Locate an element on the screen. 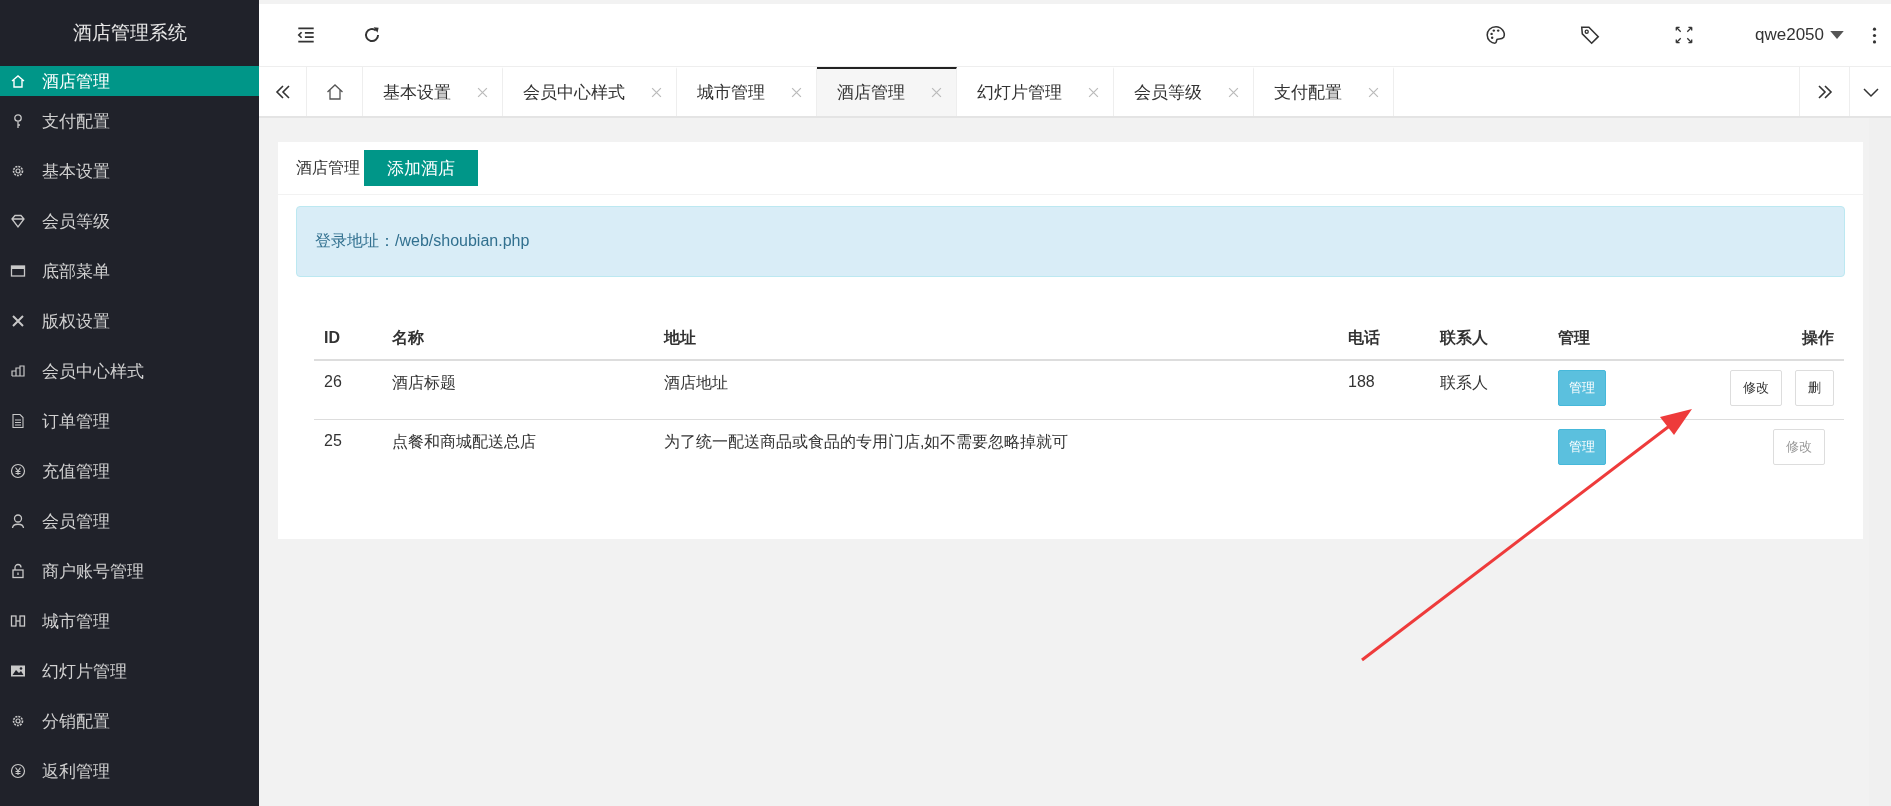 The height and width of the screenshot is (806, 1891). palette-icon is located at coordinates (1496, 35).